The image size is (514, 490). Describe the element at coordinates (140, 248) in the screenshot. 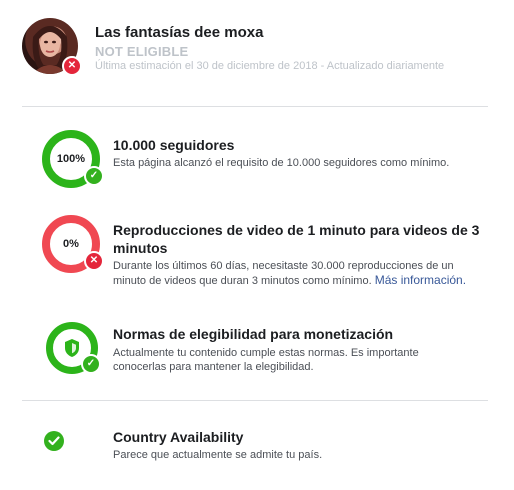

I see `criterion-title-line2: minutos` at that location.